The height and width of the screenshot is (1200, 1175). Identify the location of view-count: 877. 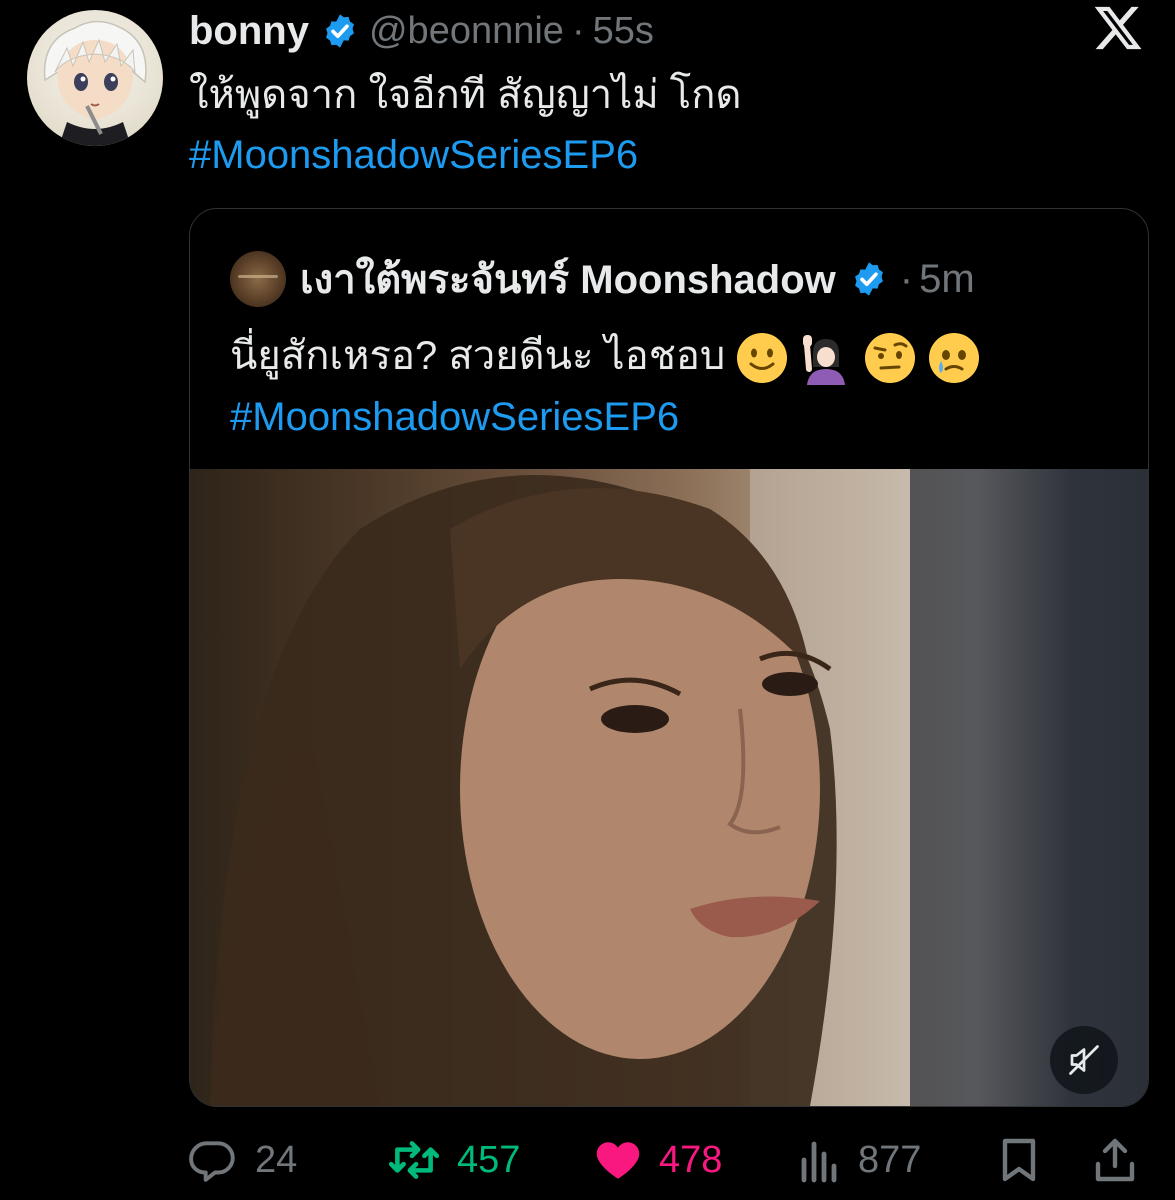
(890, 1159).